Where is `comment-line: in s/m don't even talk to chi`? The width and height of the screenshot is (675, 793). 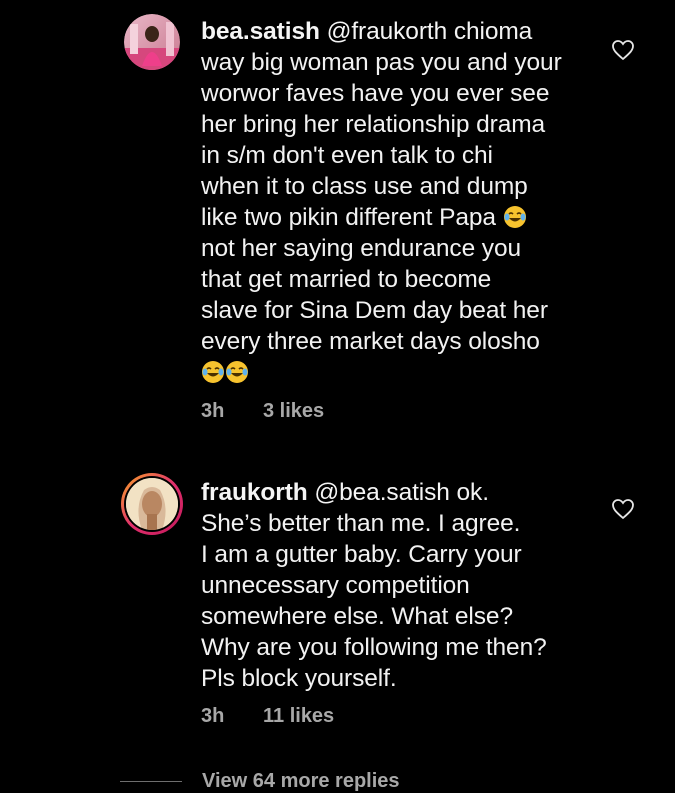 comment-line: in s/m don't even talk to chi is located at coordinates (347, 155).